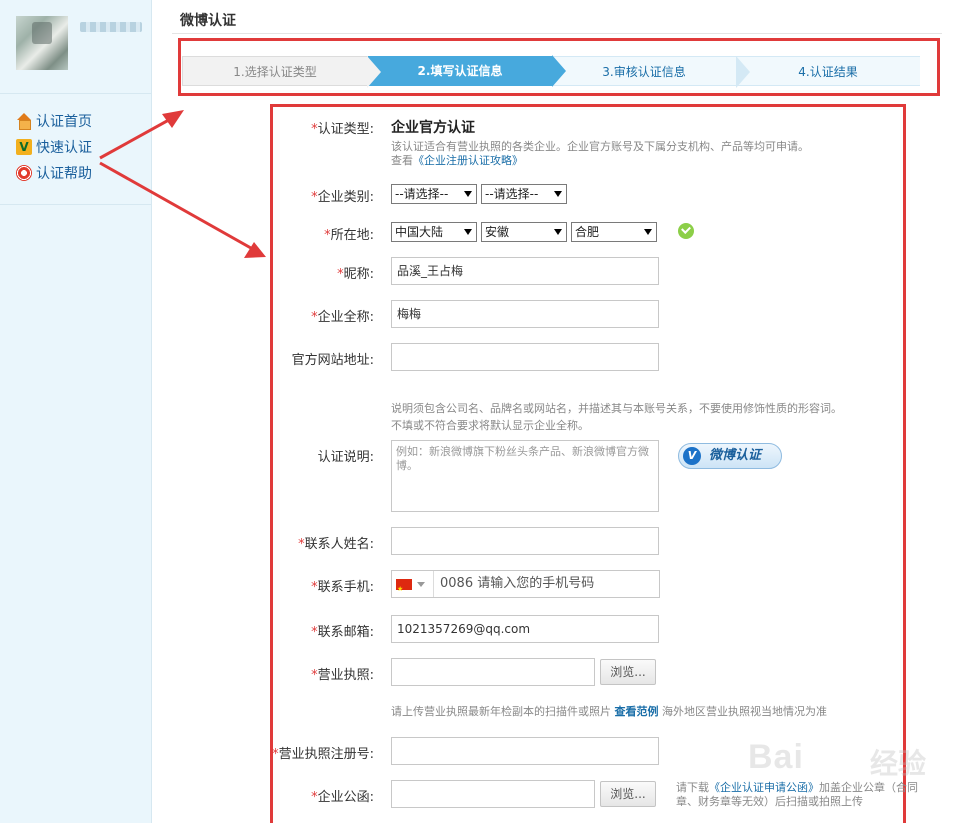  Describe the element at coordinates (404, 589) in the screenshot. I see `china-flag-icon` at that location.